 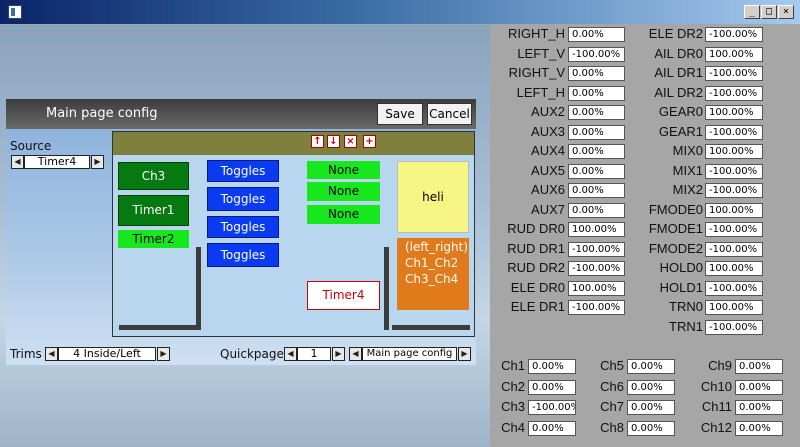 I want to click on value-label: Ch5, so click(x=612, y=365).